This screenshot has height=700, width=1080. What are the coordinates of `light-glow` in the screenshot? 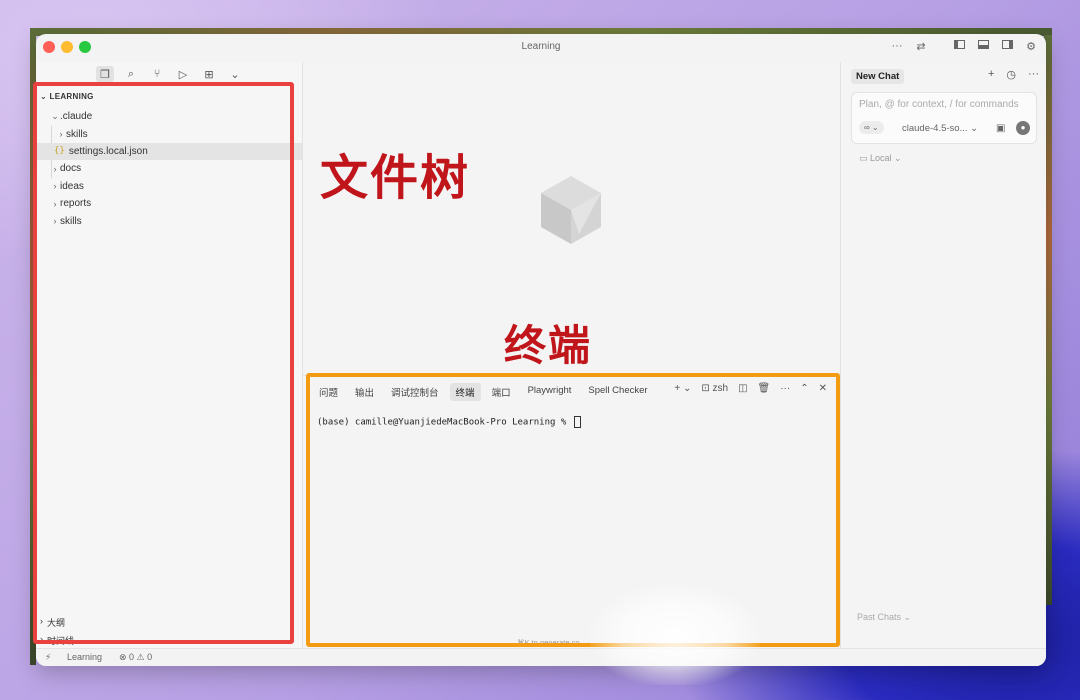 It's located at (675, 635).